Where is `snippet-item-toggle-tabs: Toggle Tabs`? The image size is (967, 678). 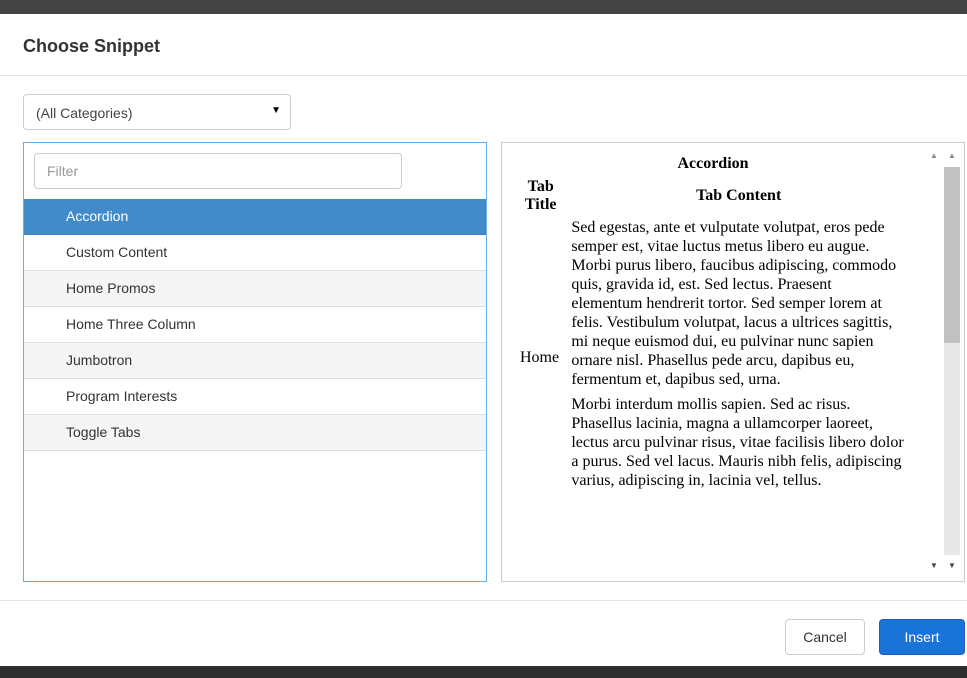
snippet-item-toggle-tabs: Toggle Tabs is located at coordinates (255, 433).